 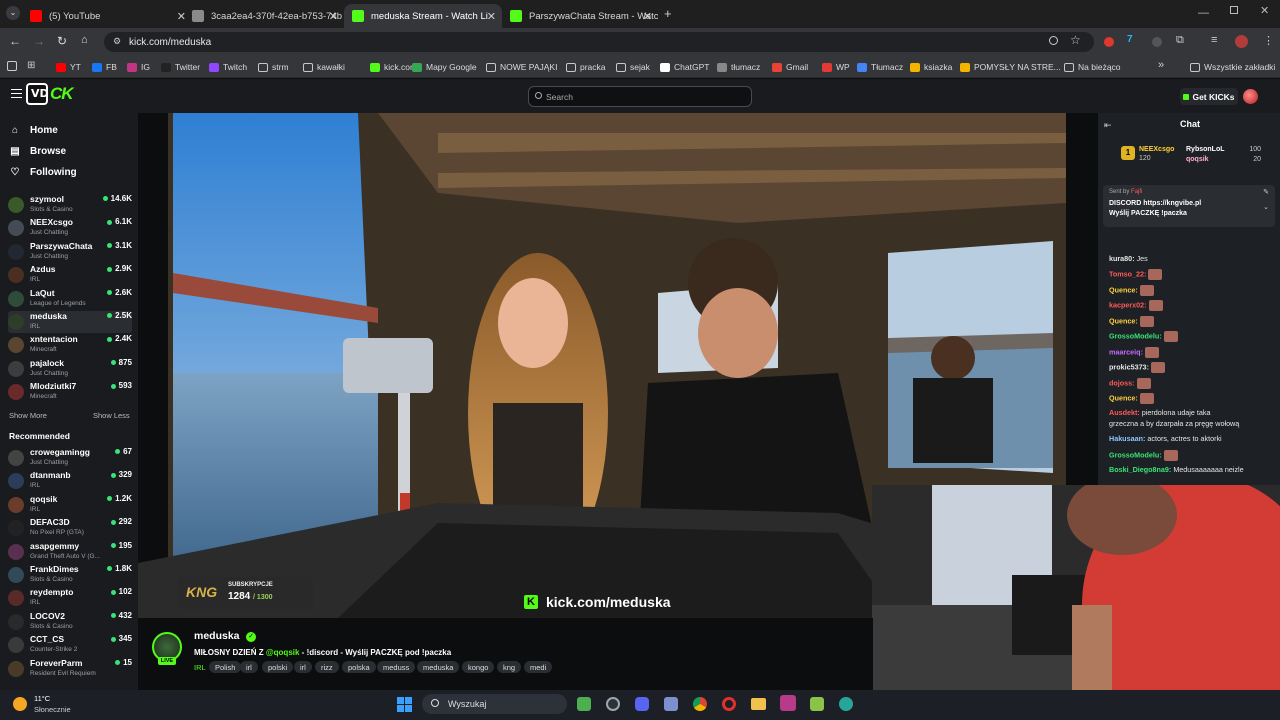 What do you see at coordinates (70, 345) in the screenshot?
I see `sidebar-channel-following: xntentacion Minecraft 2.4K` at bounding box center [70, 345].